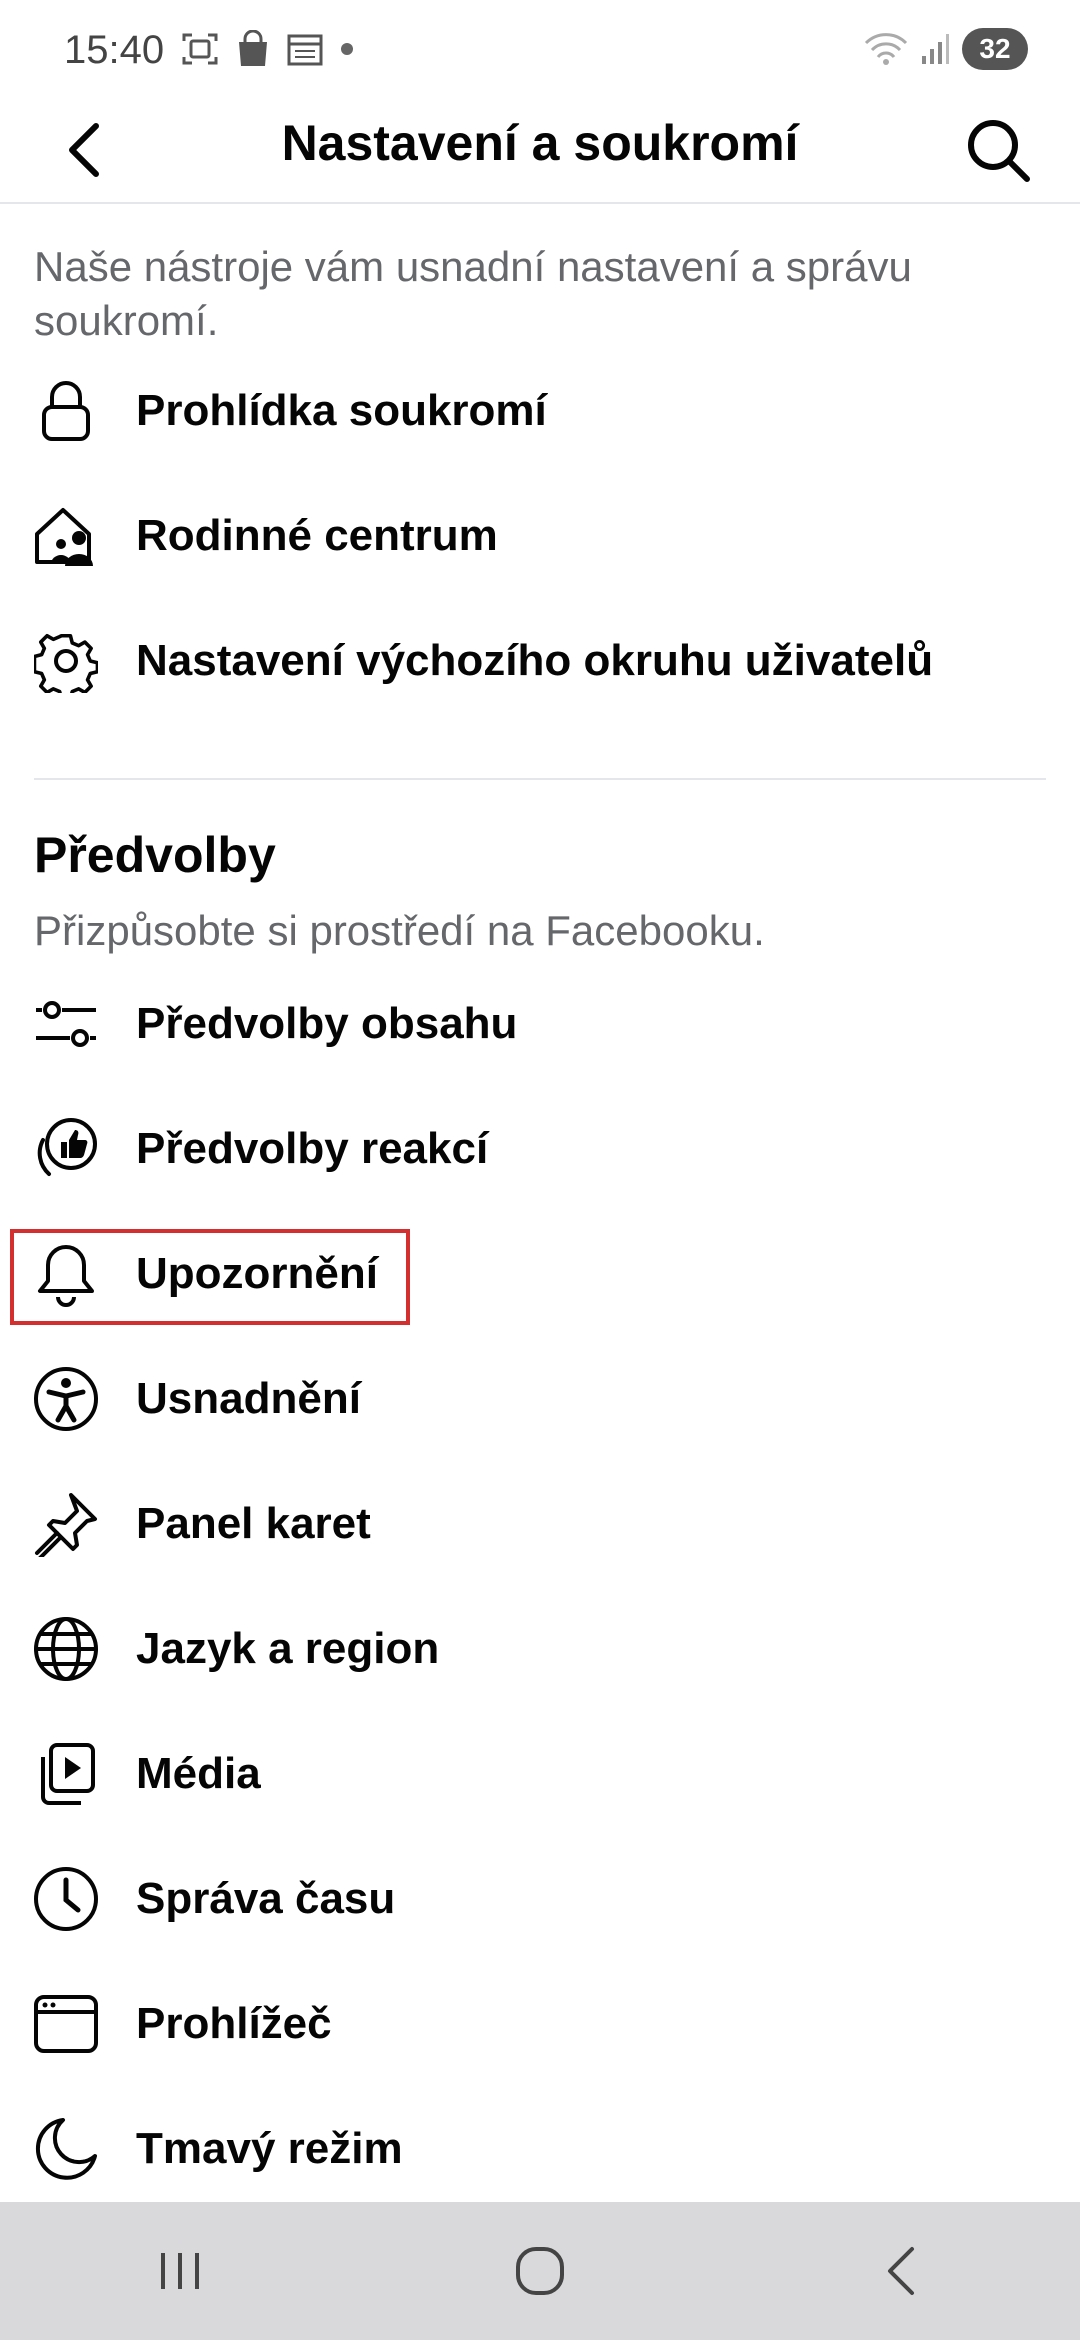  I want to click on preferences-section-description: Přizpůsobte si prostředí na Facebooku., so click(399, 930).